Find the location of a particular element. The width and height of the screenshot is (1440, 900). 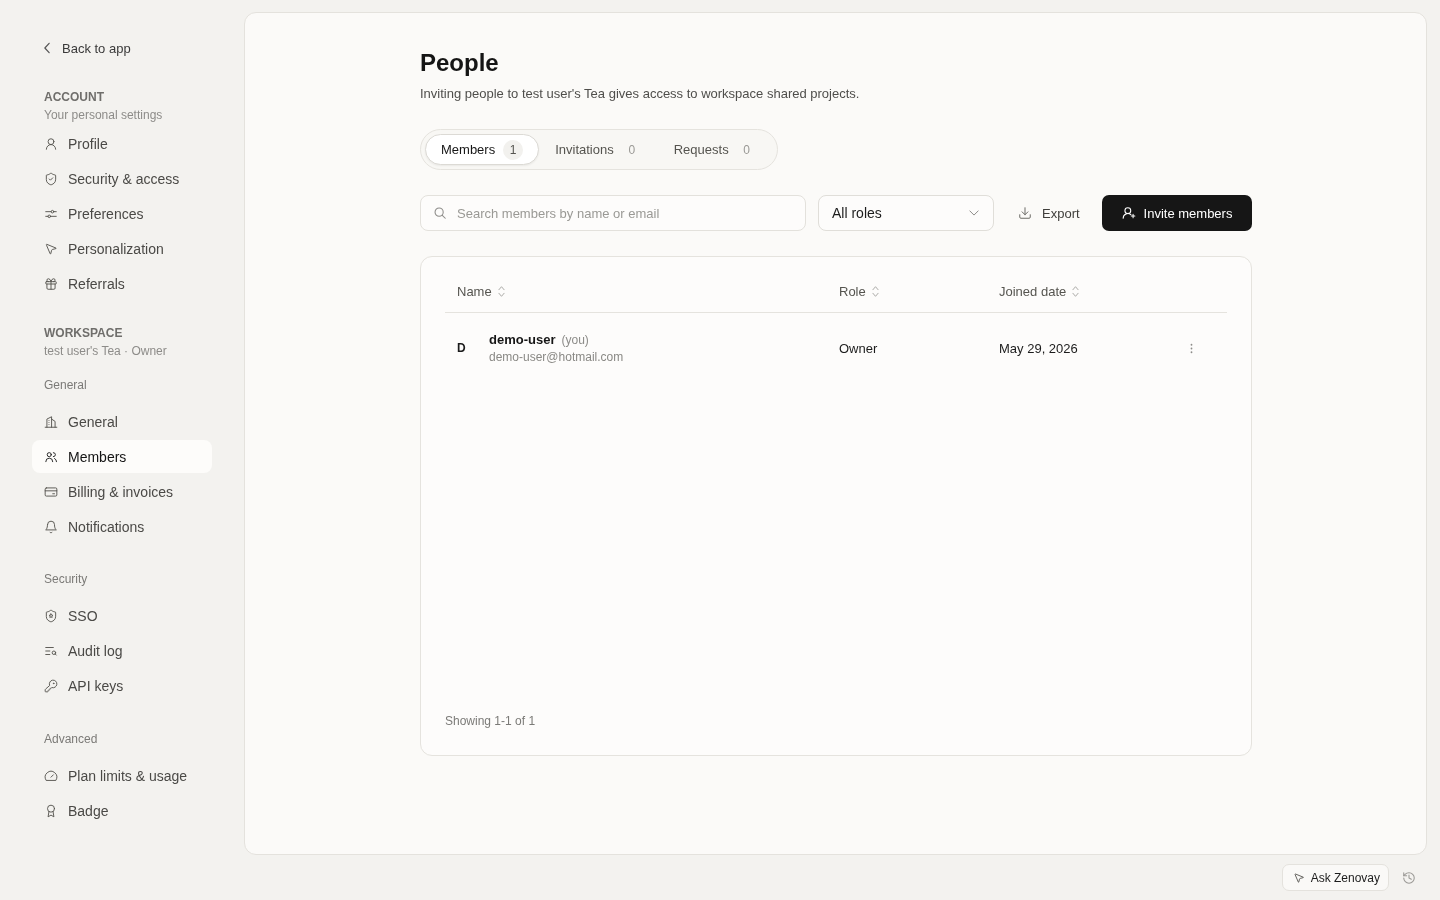

role-cell: Owner is located at coordinates (858, 348).